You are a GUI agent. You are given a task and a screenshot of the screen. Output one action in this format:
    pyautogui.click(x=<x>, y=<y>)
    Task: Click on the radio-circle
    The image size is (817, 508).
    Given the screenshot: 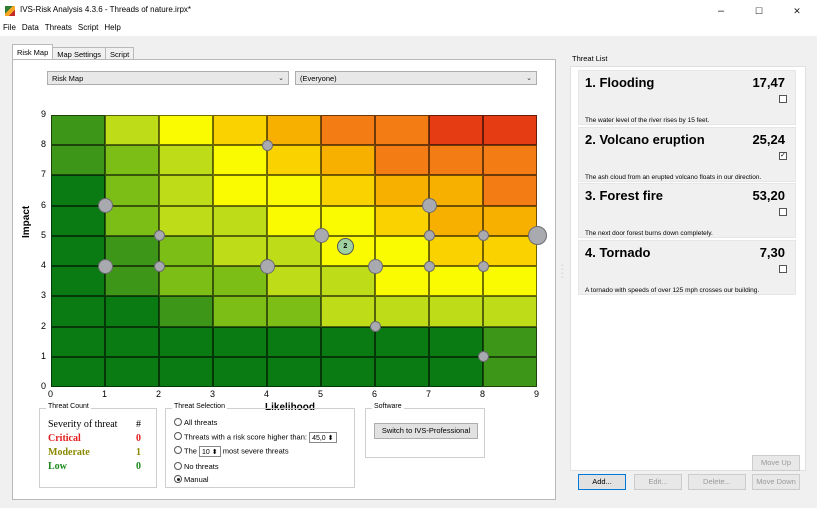 What is the action you would take?
    pyautogui.click(x=178, y=422)
    